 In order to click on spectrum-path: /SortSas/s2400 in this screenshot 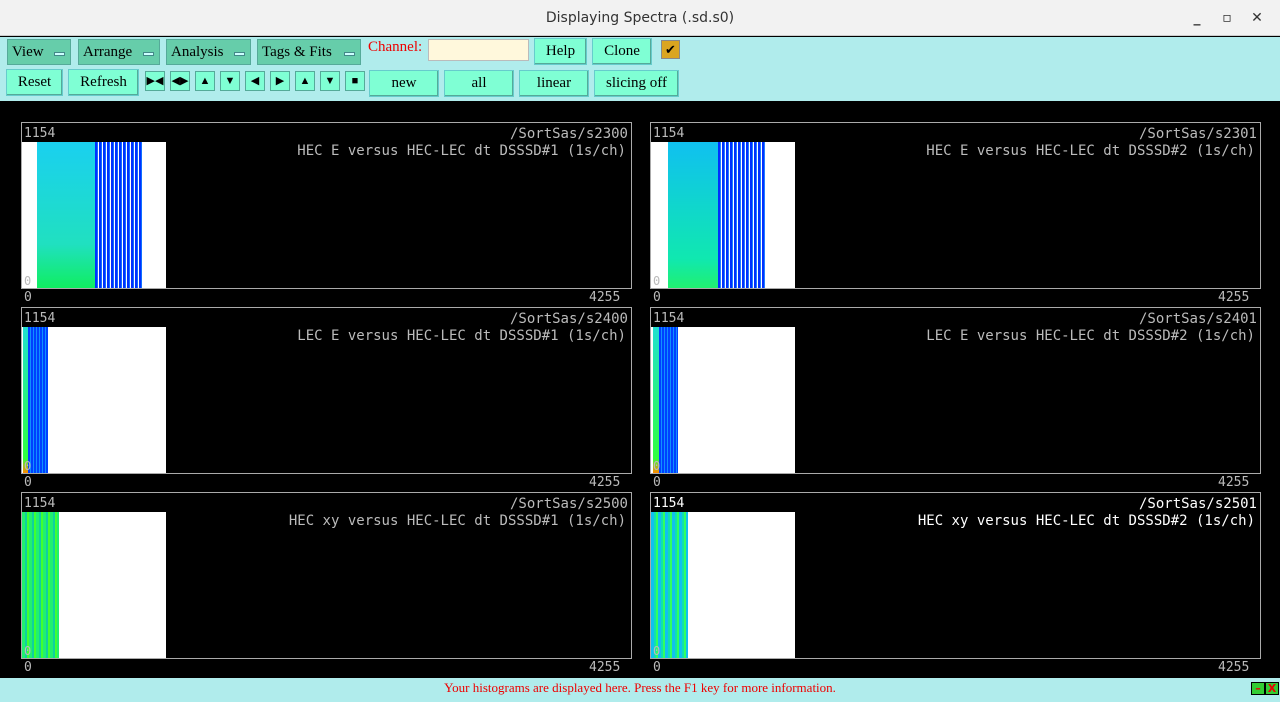, I will do `click(568, 319)`.